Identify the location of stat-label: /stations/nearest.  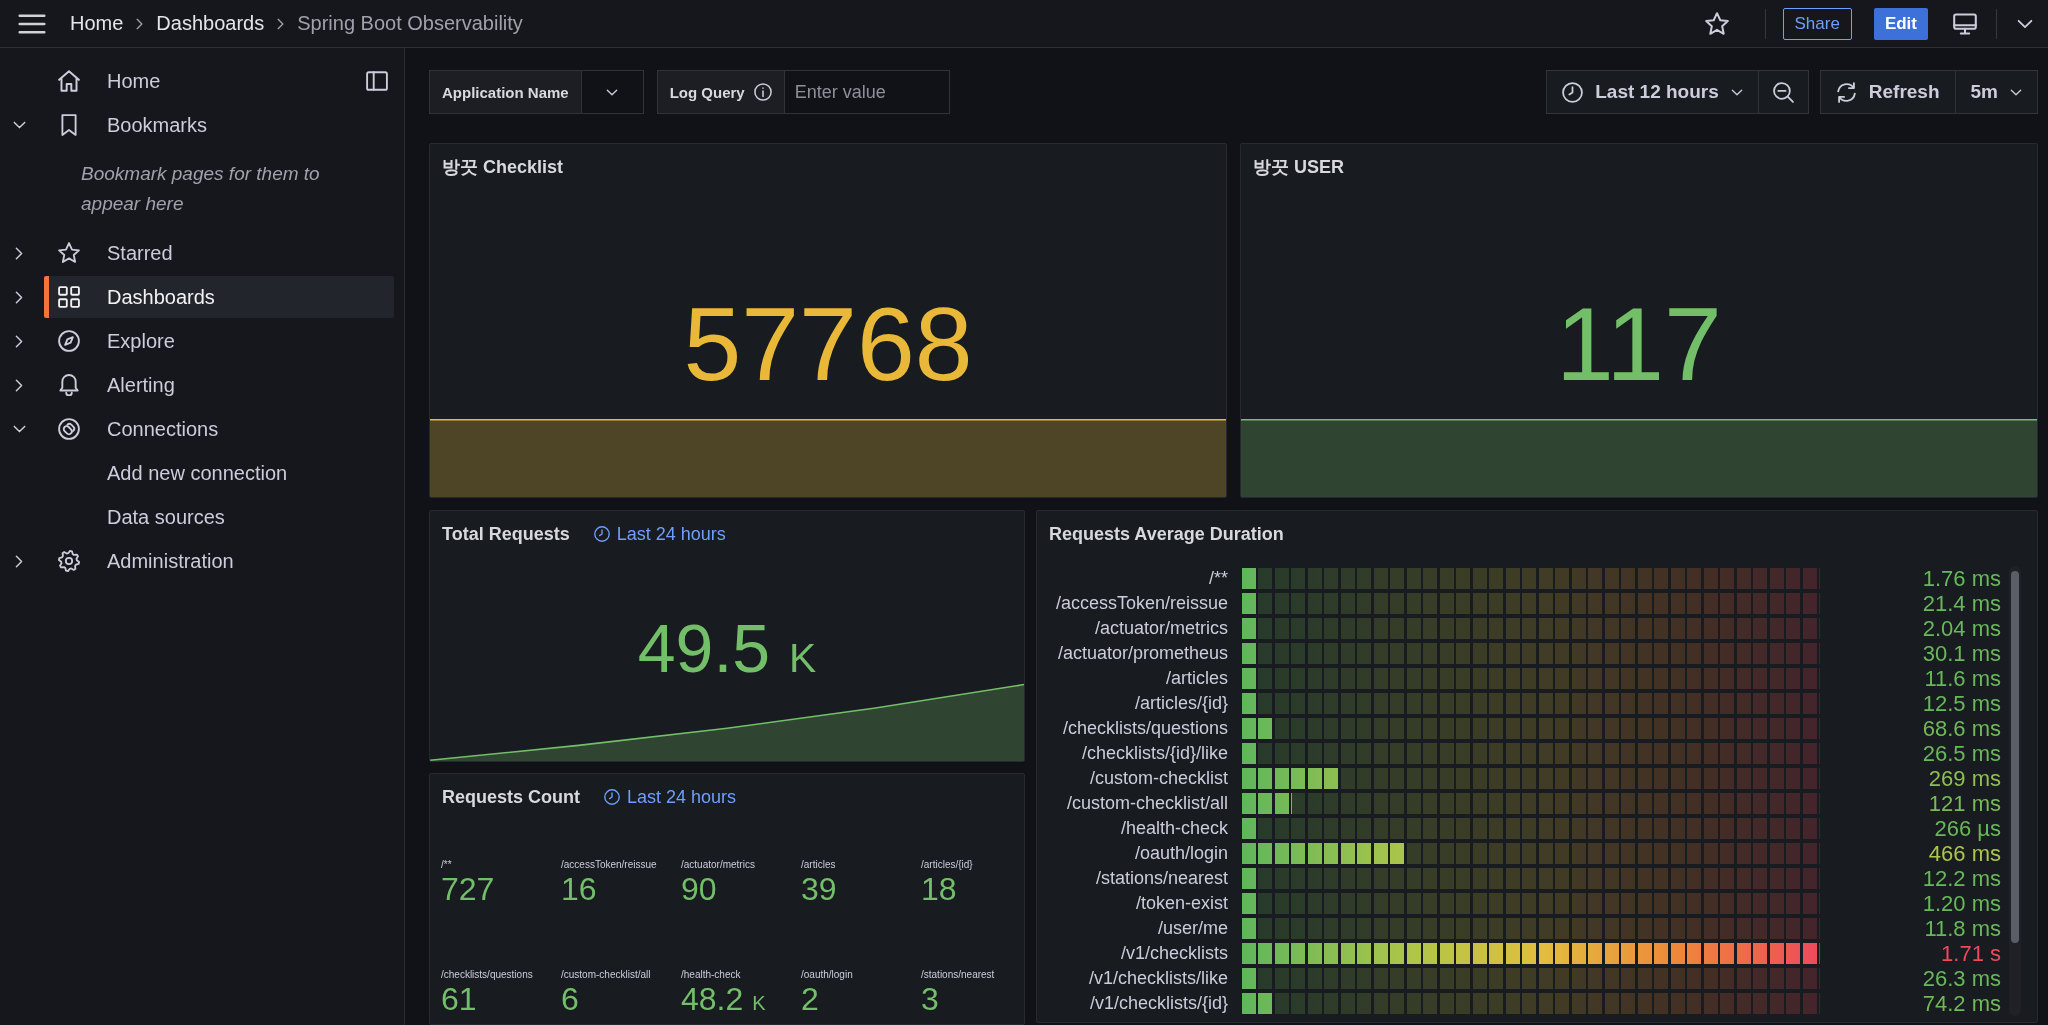
(958, 975).